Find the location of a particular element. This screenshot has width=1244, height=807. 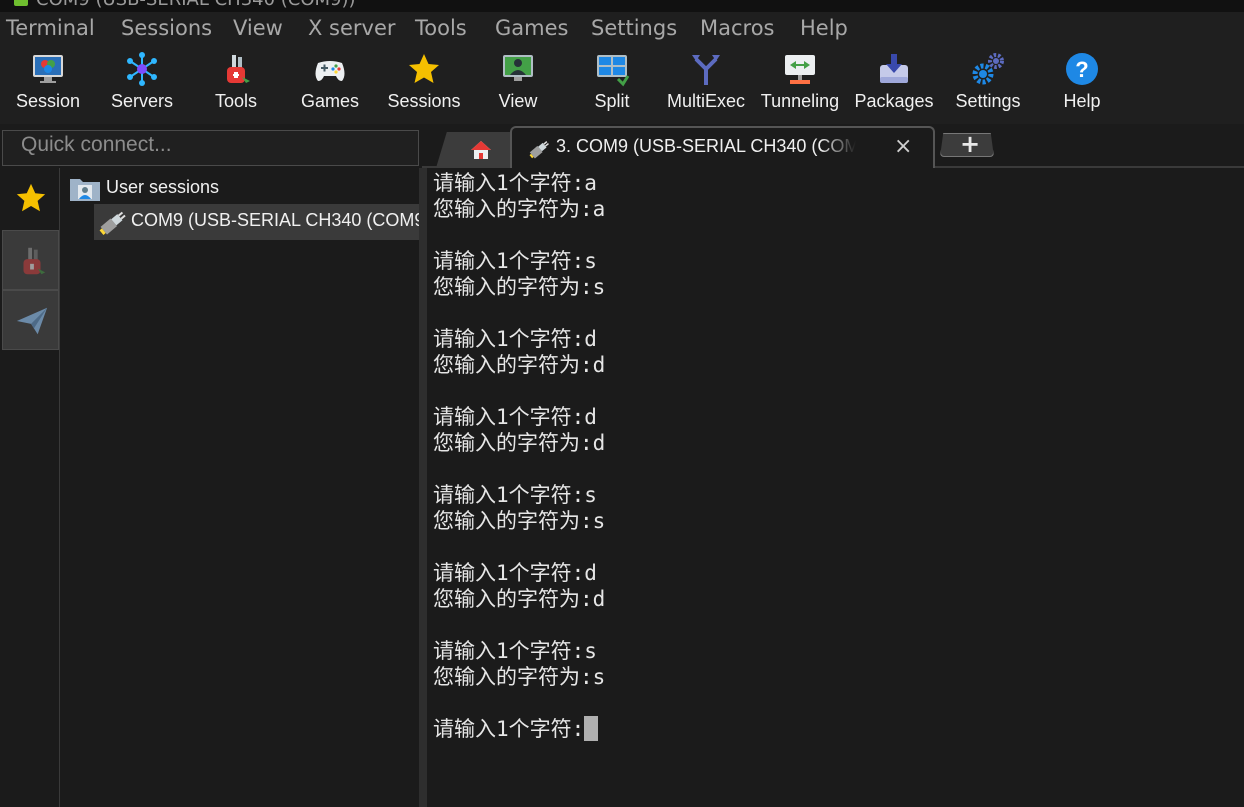

split-button: Split is located at coordinates (612, 85).